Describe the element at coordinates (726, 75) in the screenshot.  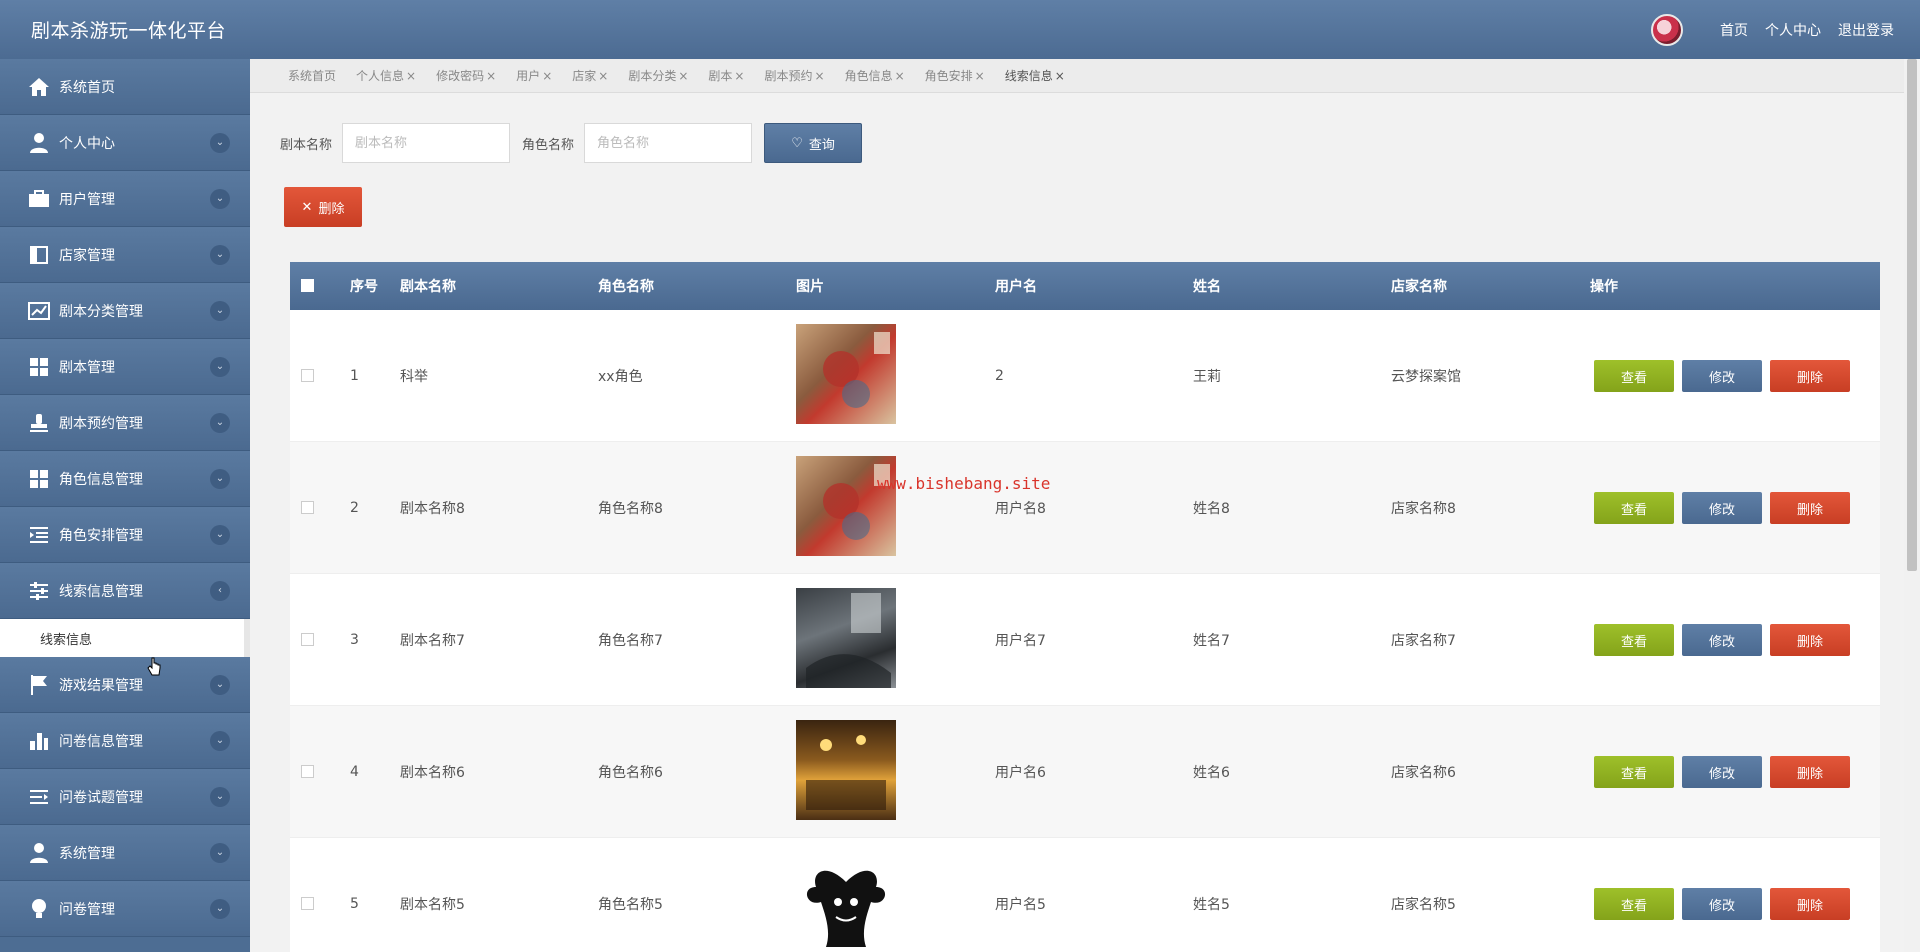
I see `tab-script: 剧本 ×` at that location.